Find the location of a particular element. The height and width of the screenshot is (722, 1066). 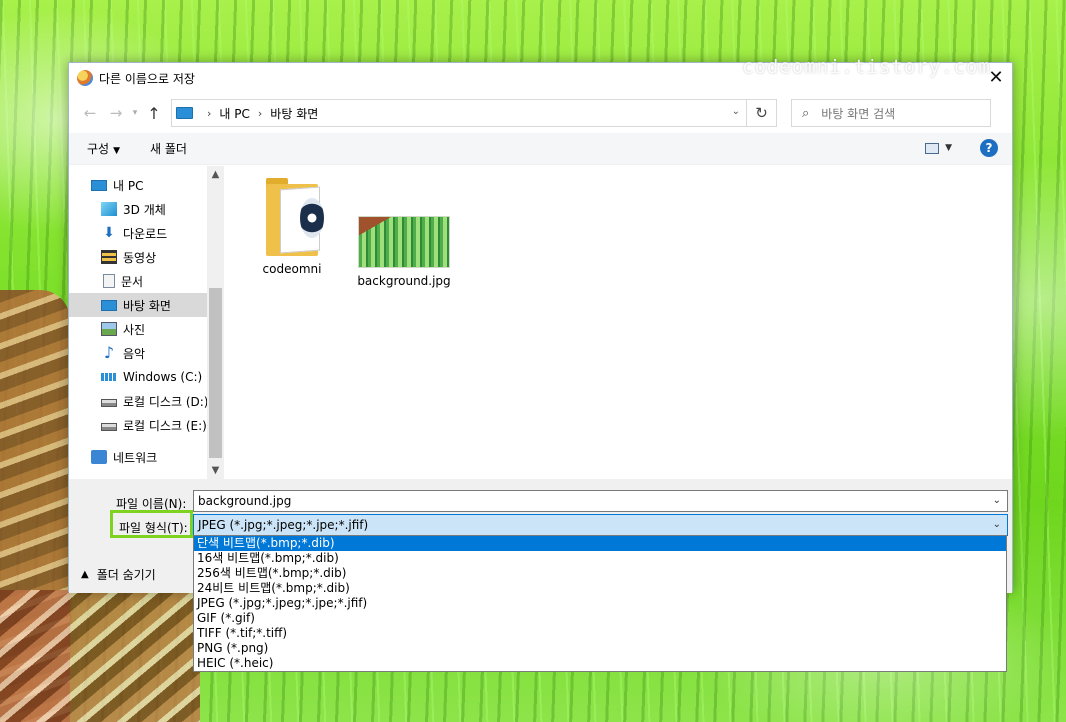

filetype-select: JPEG (*.jpg;*.jpeg;*.jpe;*.jfif) ⌄ is located at coordinates (600, 525).